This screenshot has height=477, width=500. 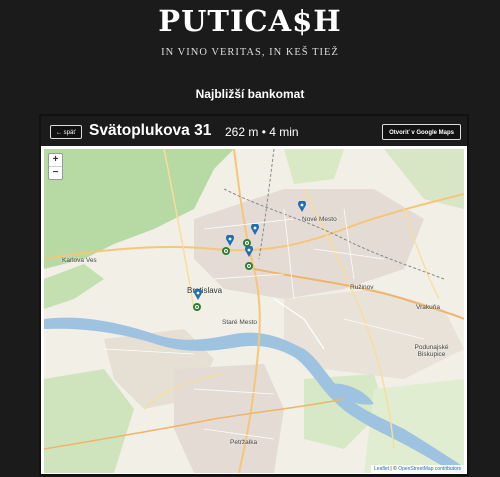 I want to click on map-label-ruzinov: Ružinov, so click(x=362, y=287).